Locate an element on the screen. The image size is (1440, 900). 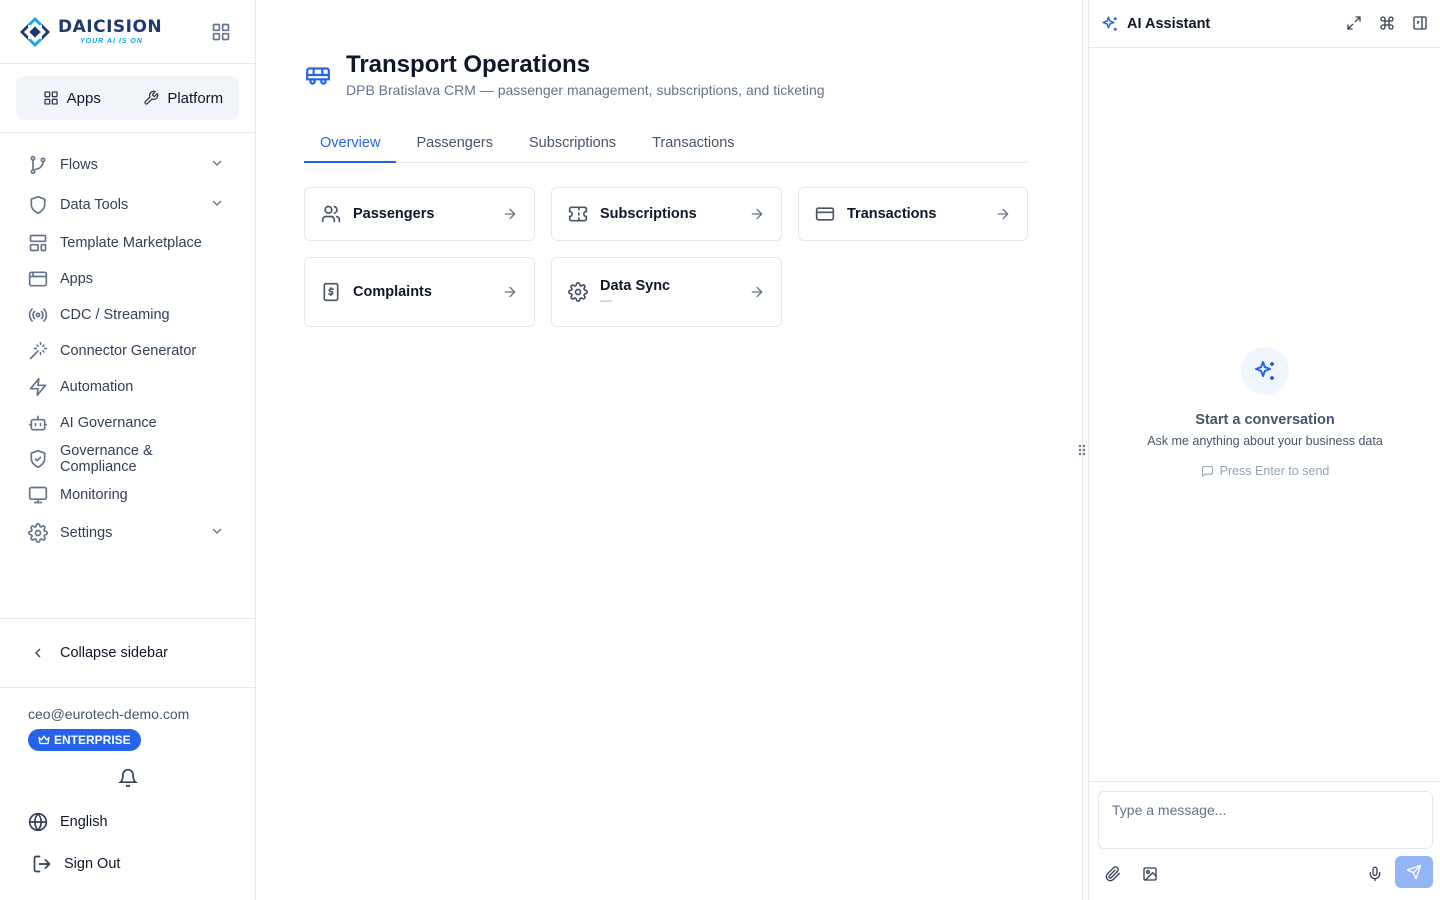
send-icon is located at coordinates (1414, 872).